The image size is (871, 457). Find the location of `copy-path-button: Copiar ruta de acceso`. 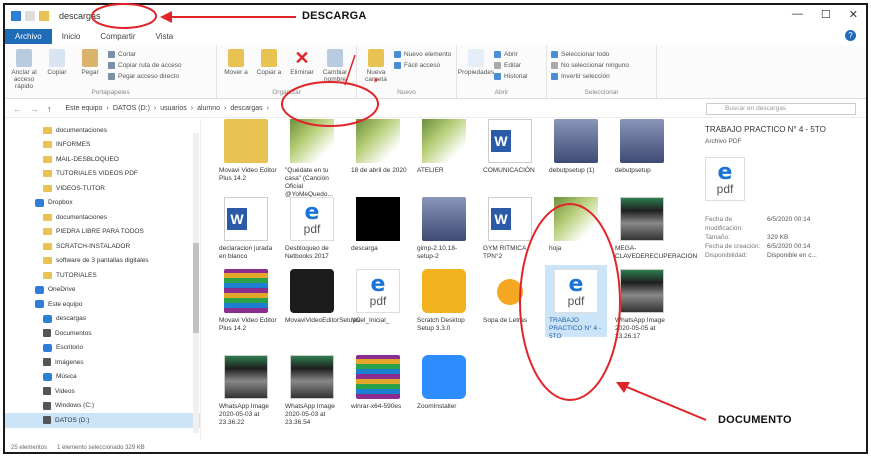

copy-path-button: Copiar ruta de acceso is located at coordinates (145, 65).